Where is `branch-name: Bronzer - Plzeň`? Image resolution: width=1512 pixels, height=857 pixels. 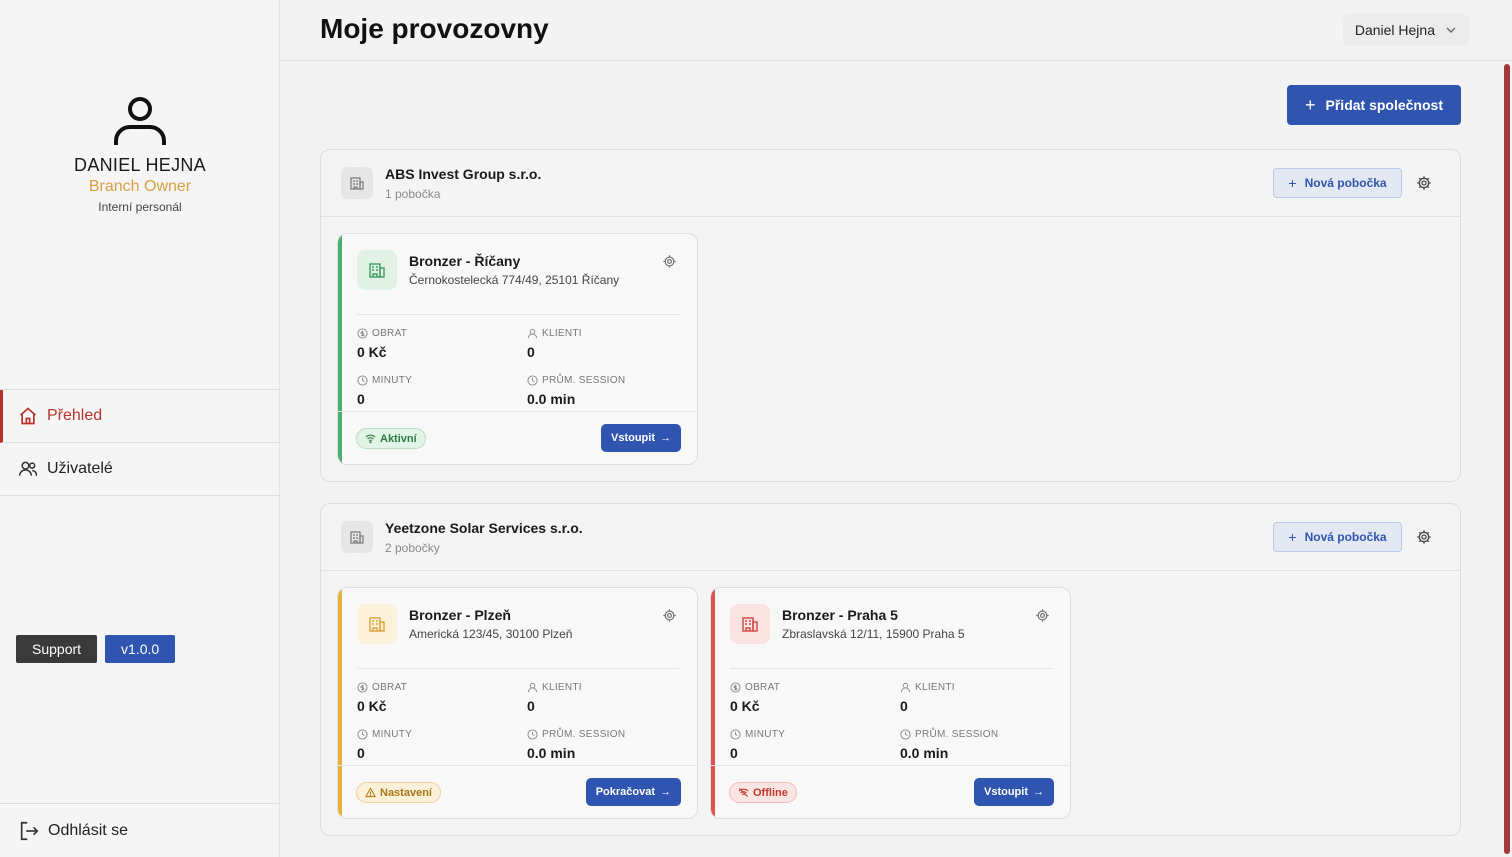
branch-name: Bronzer - Plzeň is located at coordinates (460, 615).